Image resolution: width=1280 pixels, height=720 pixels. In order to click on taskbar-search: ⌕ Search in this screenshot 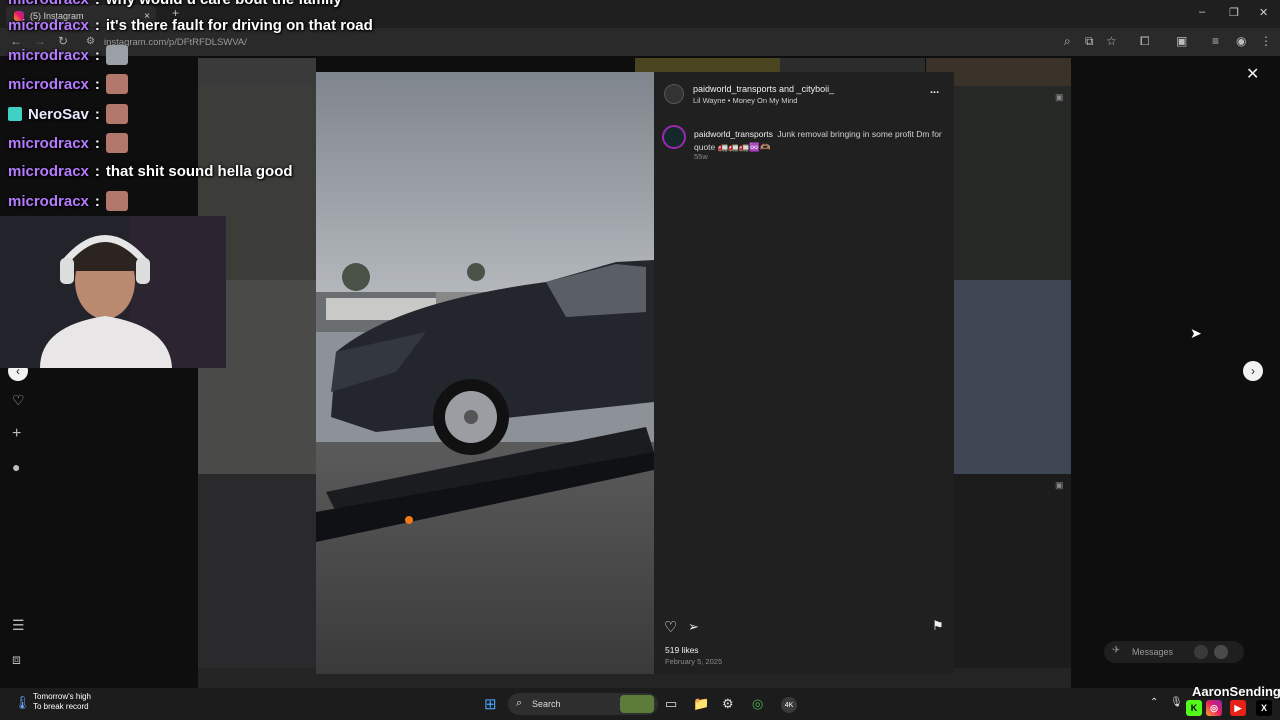, I will do `click(583, 704)`.